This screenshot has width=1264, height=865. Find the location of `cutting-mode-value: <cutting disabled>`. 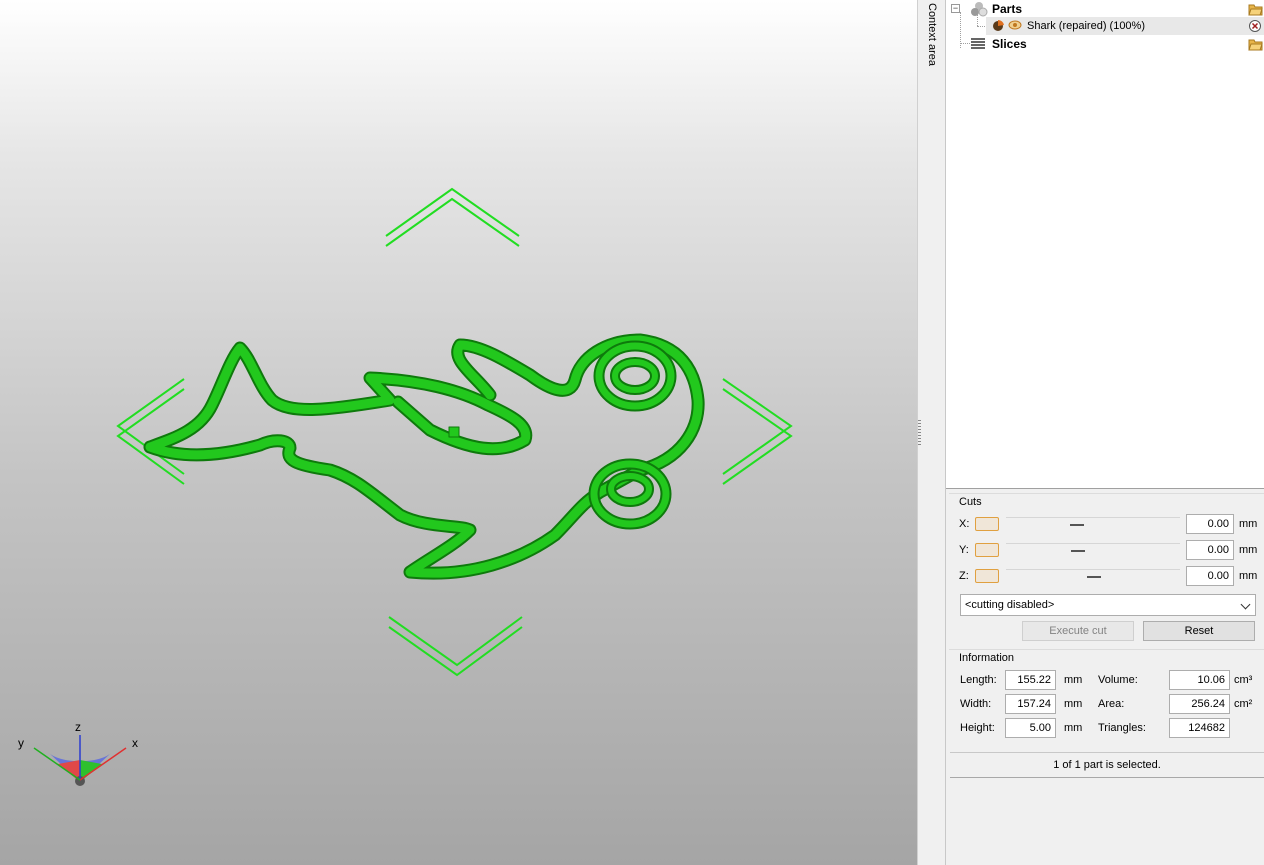

cutting-mode-value: <cutting disabled> is located at coordinates (1010, 605).